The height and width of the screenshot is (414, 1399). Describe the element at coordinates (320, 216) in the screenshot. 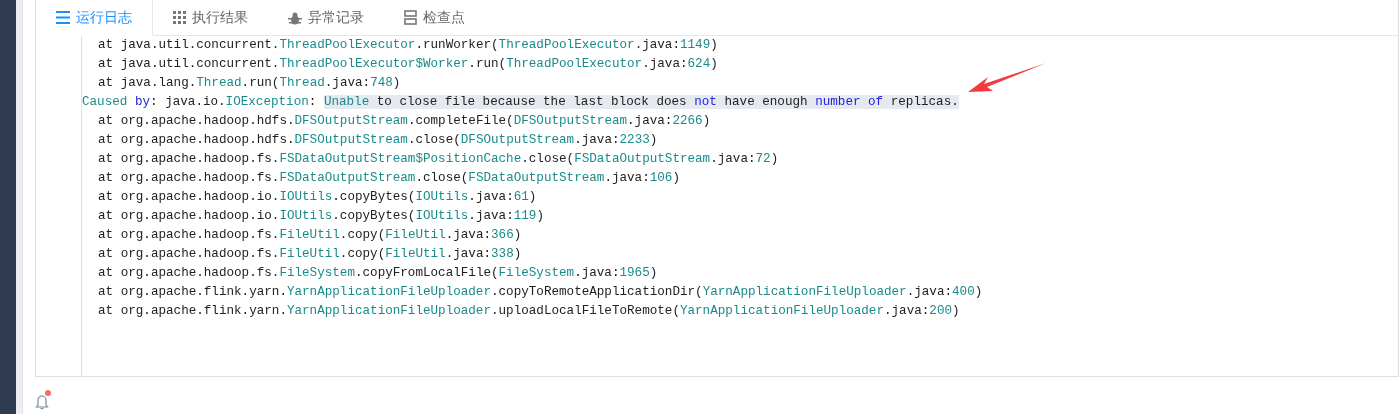

I see `stack-trace-line: at org.apache.hadoop.io.IOUtils.copyBytes(IOUtils.java:119)` at that location.